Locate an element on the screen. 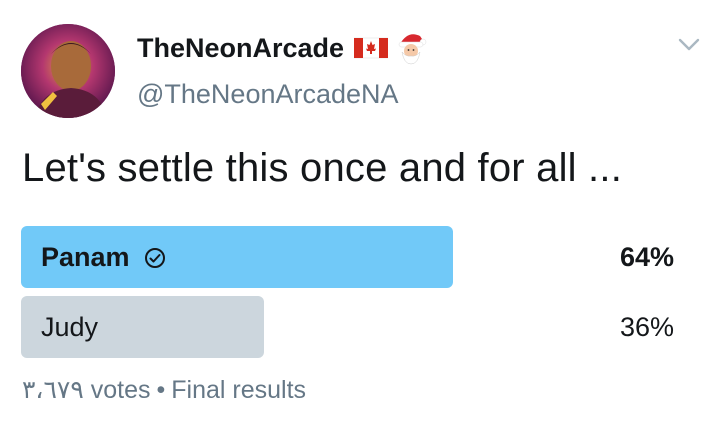 This screenshot has width=720, height=423. santa-emoji-icon is located at coordinates (412, 49).